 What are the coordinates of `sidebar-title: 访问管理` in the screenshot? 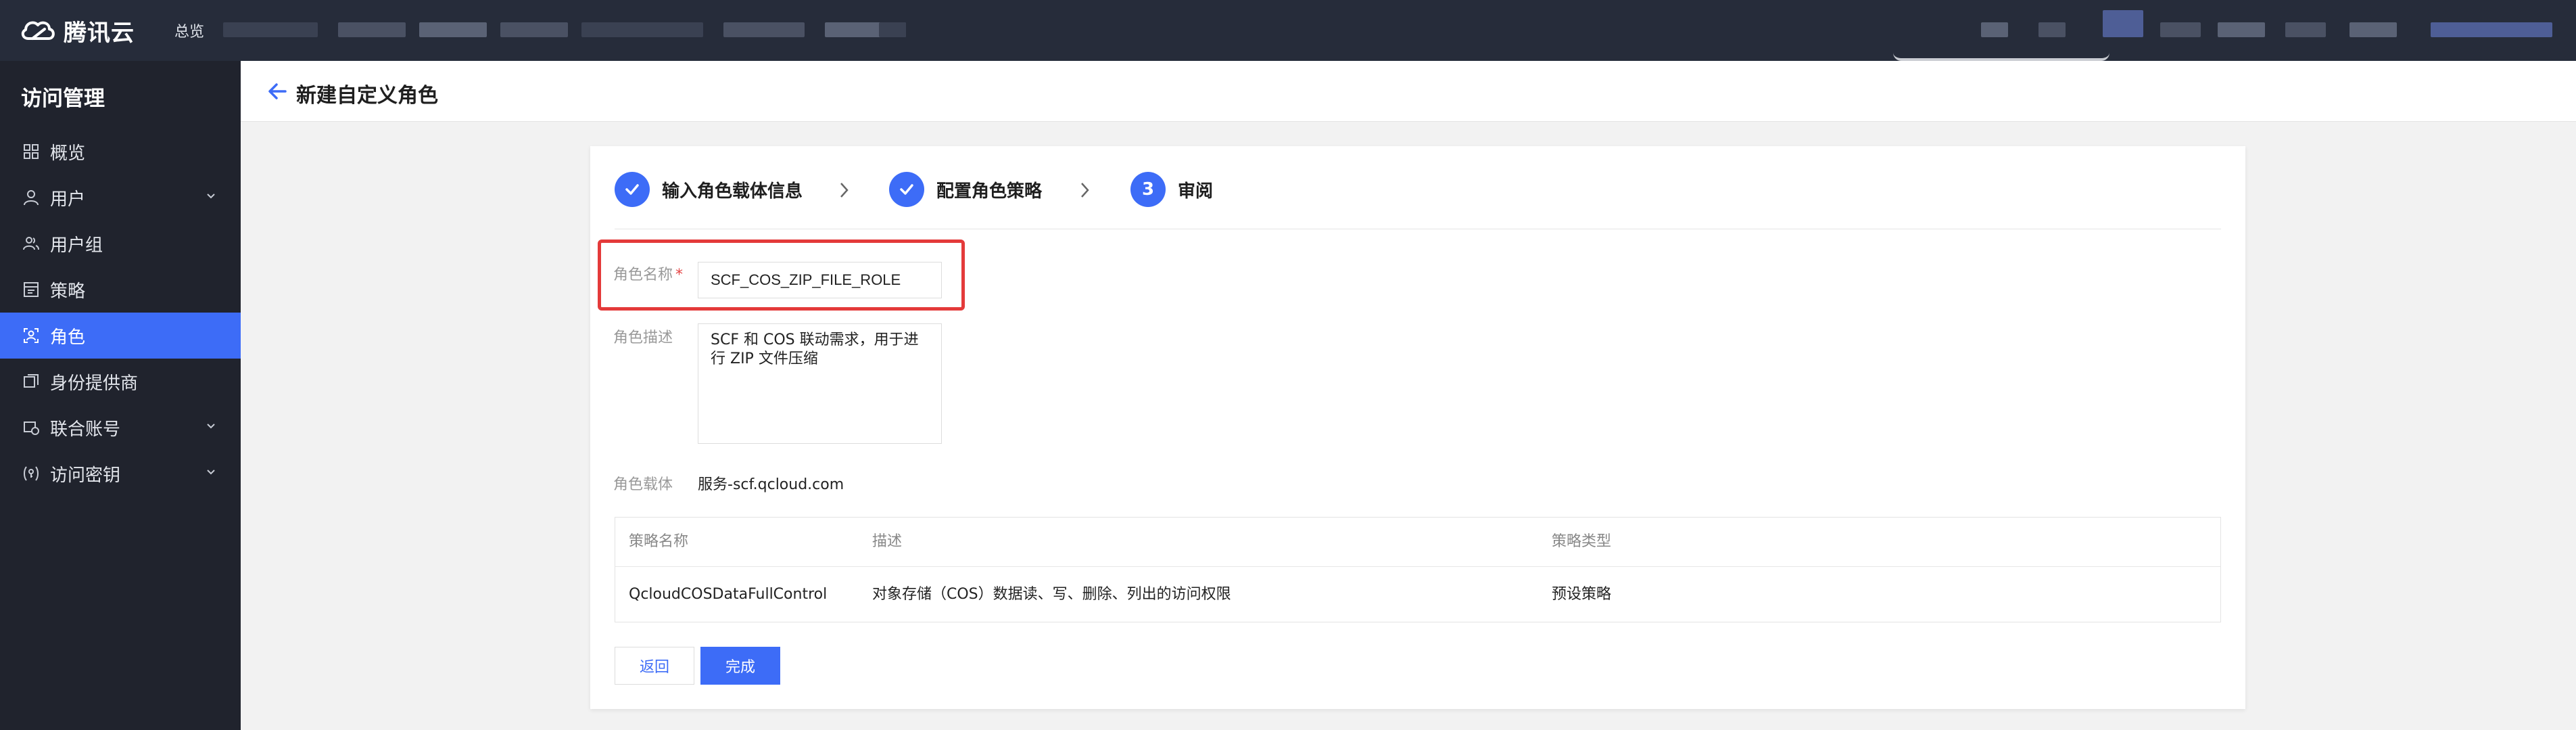 It's located at (63, 99).